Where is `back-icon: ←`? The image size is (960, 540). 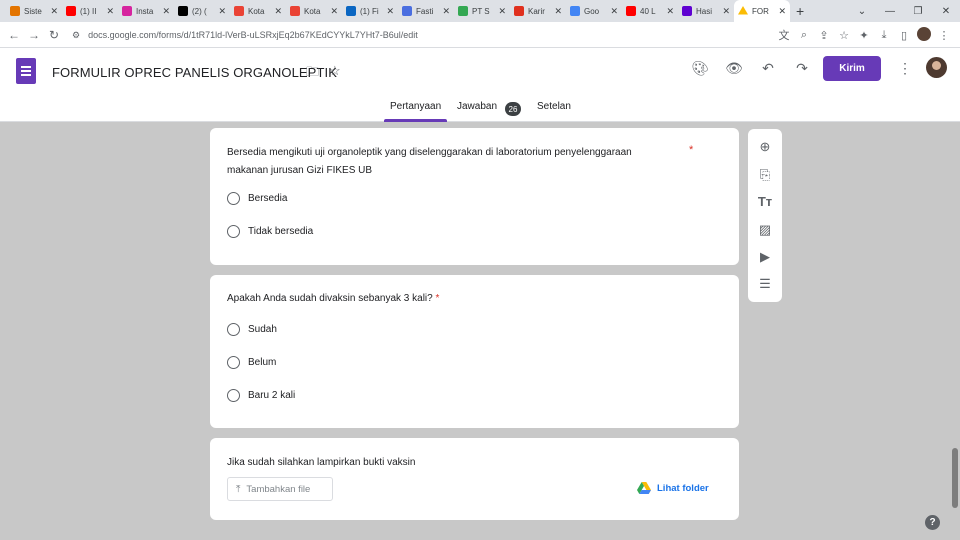
back-icon: ← is located at coordinates (14, 35).